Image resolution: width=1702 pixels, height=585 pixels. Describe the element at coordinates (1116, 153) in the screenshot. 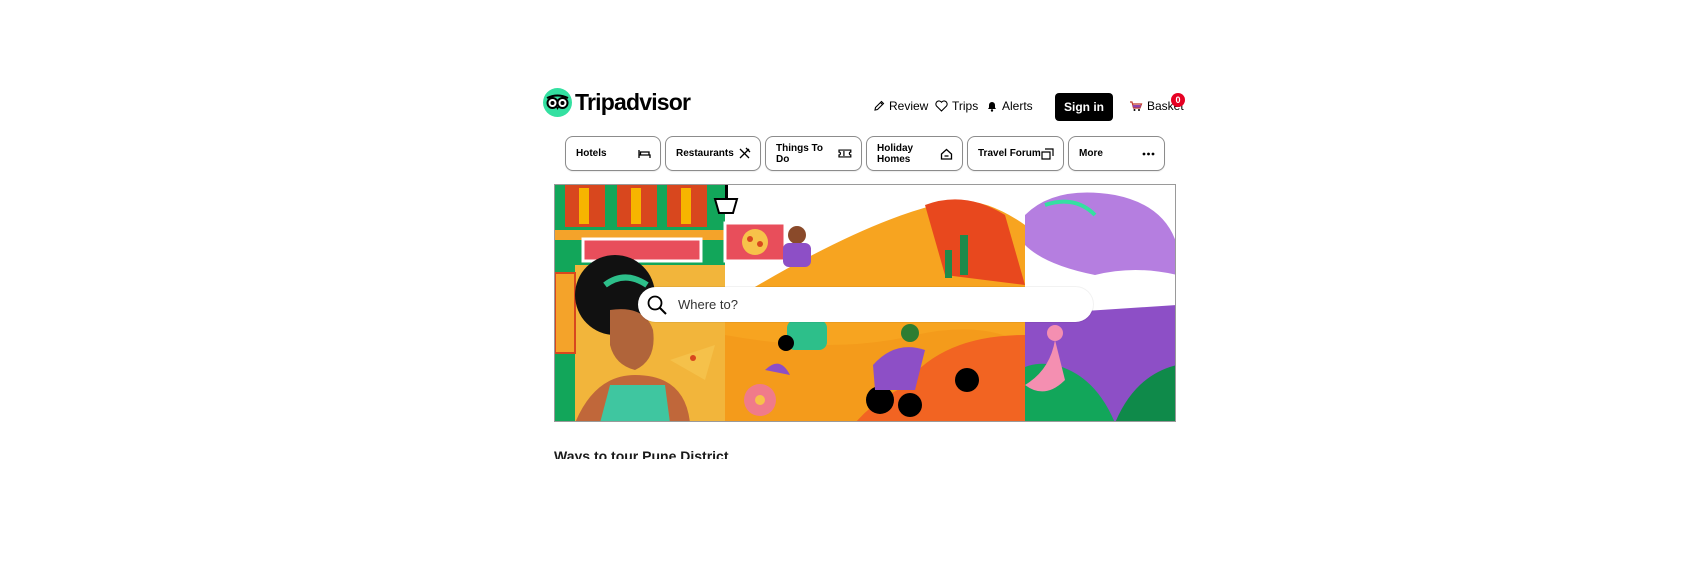

I see `nav-item-more: More` at that location.